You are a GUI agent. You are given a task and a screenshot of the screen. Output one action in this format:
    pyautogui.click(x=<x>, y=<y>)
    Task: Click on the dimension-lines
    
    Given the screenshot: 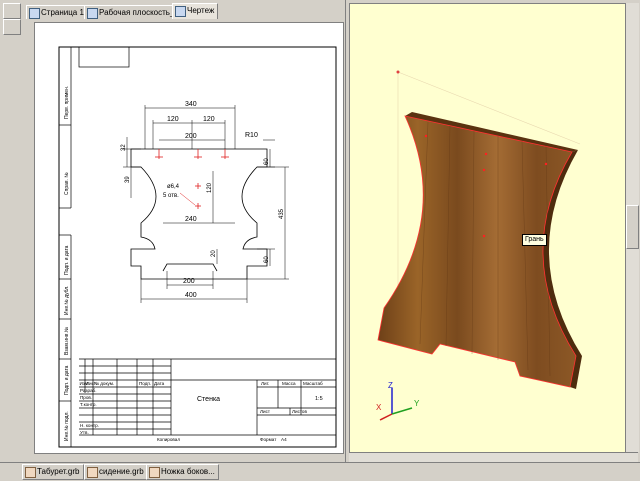 What is the action you would take?
    pyautogui.click(x=206, y=204)
    